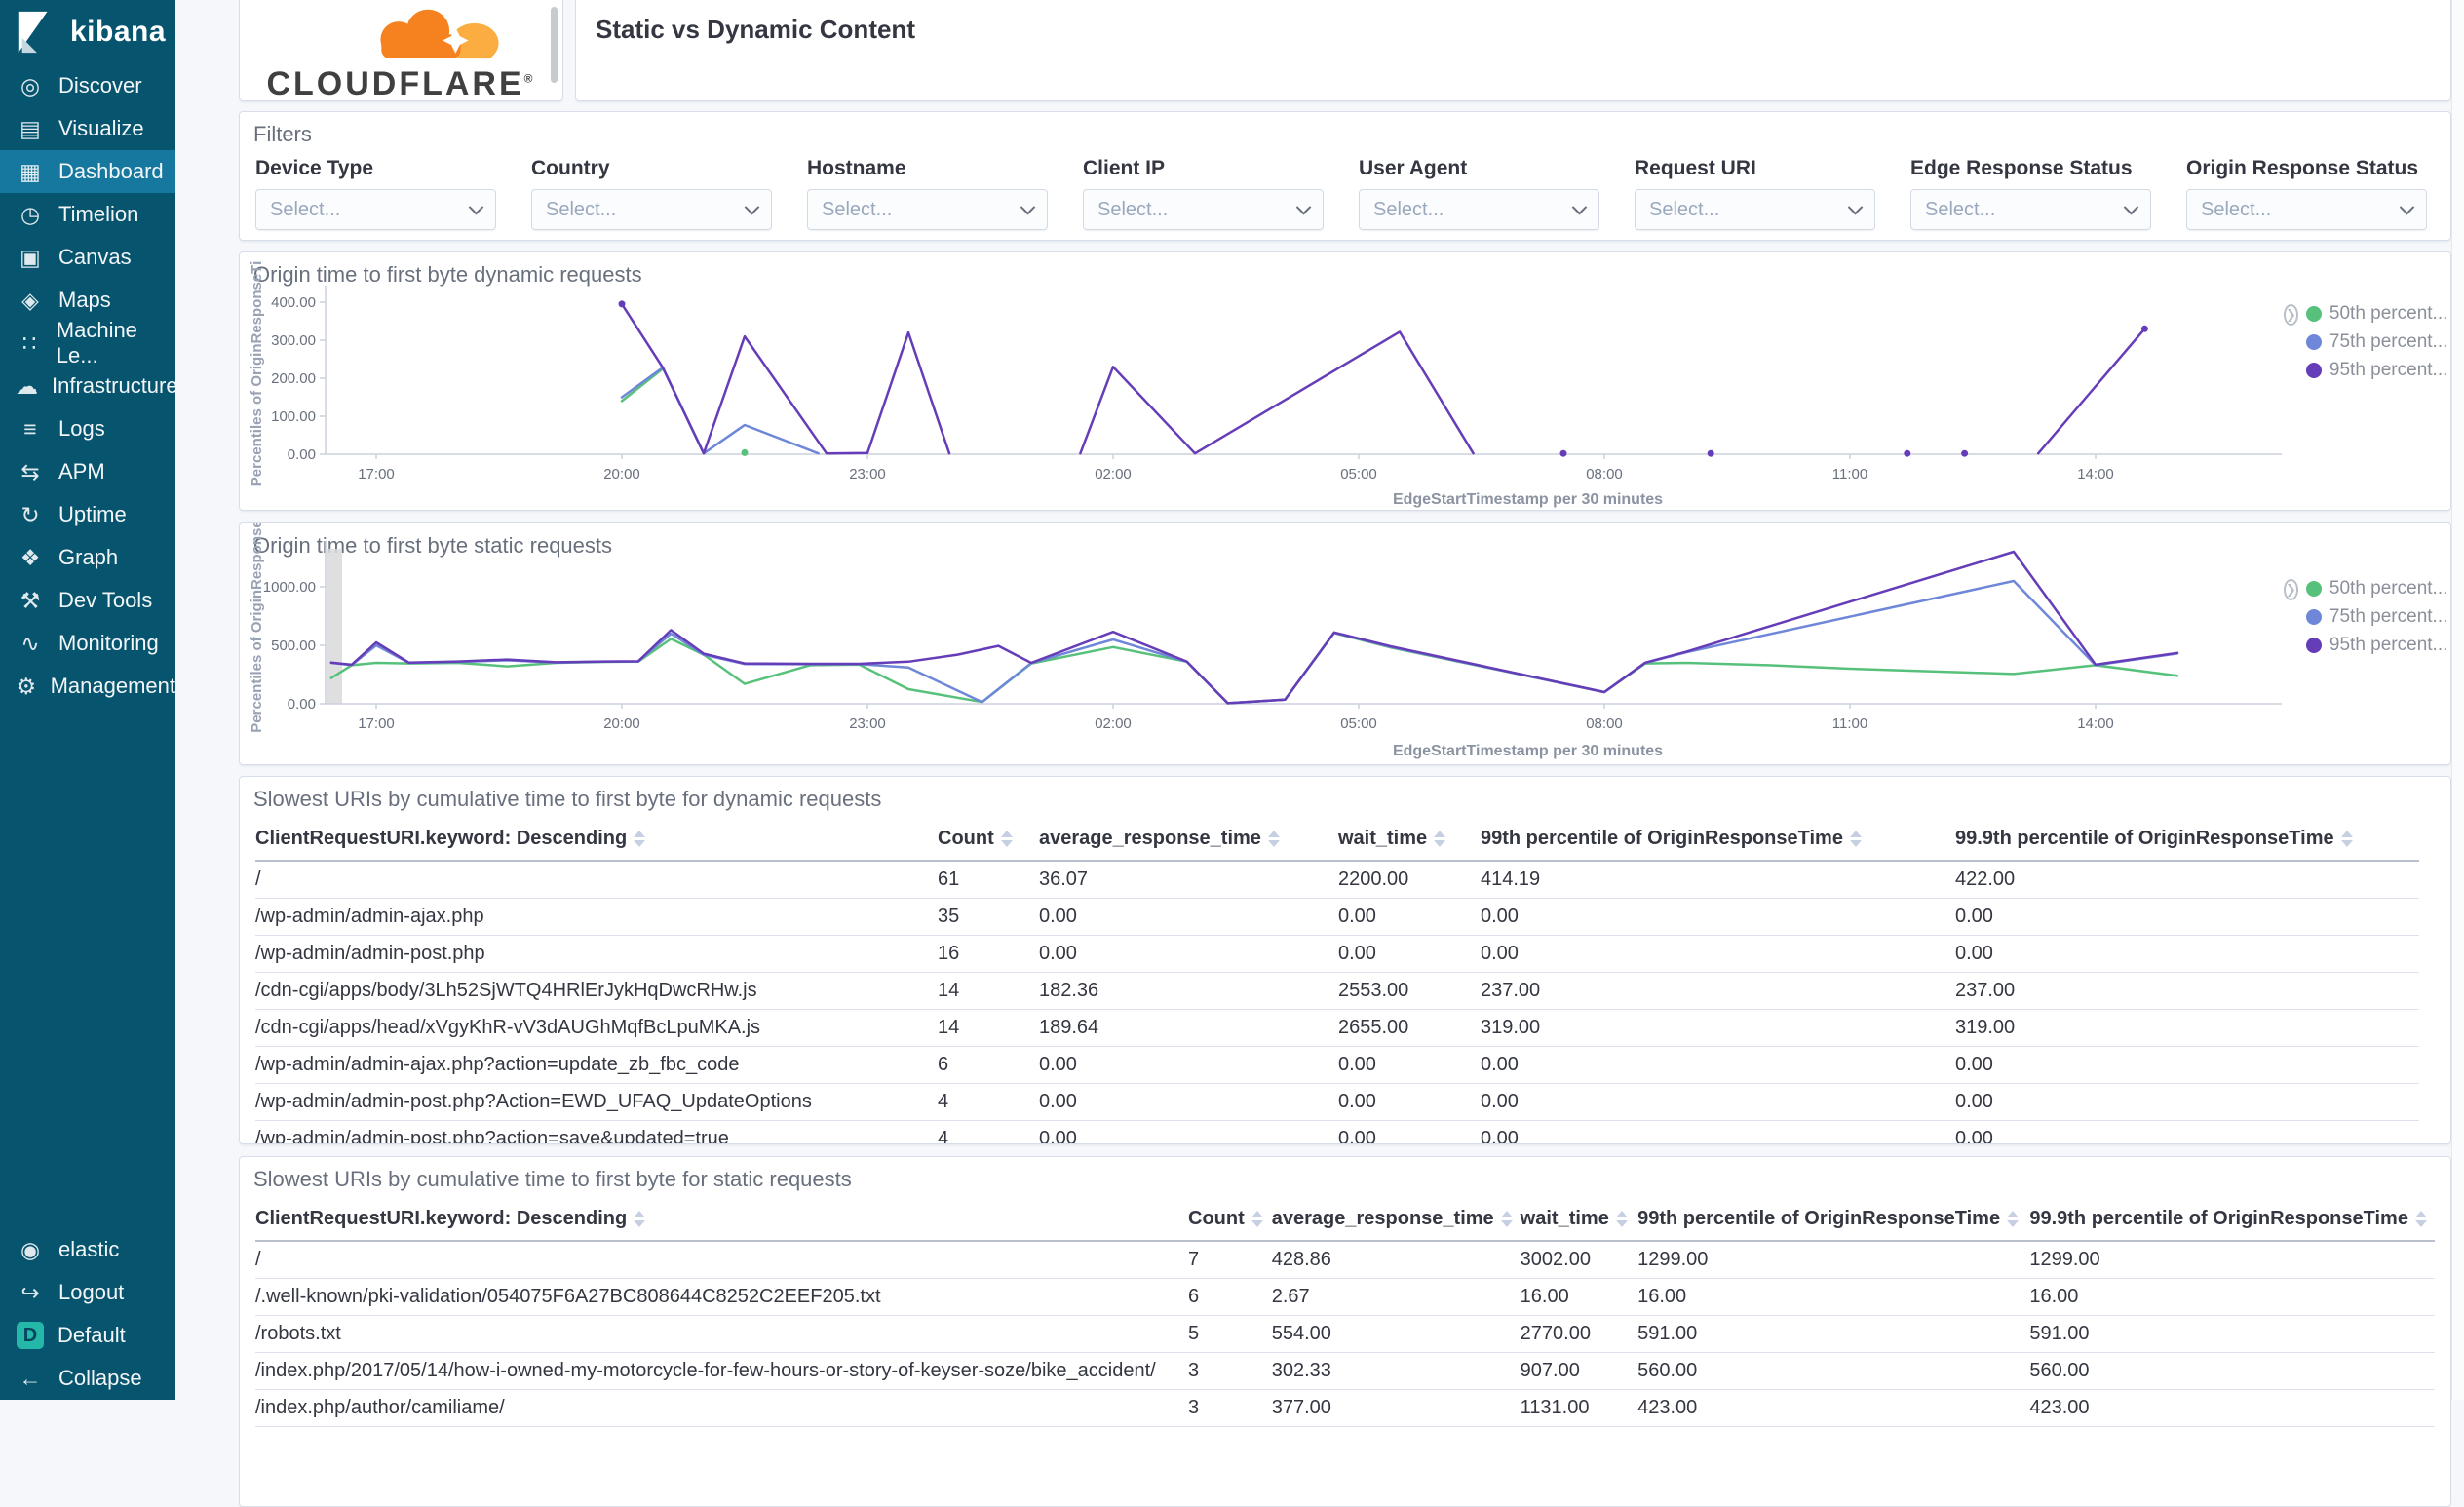 The image size is (2464, 1507). Describe the element at coordinates (91, 1292) in the screenshot. I see `sidebar-item-label: Logout` at that location.